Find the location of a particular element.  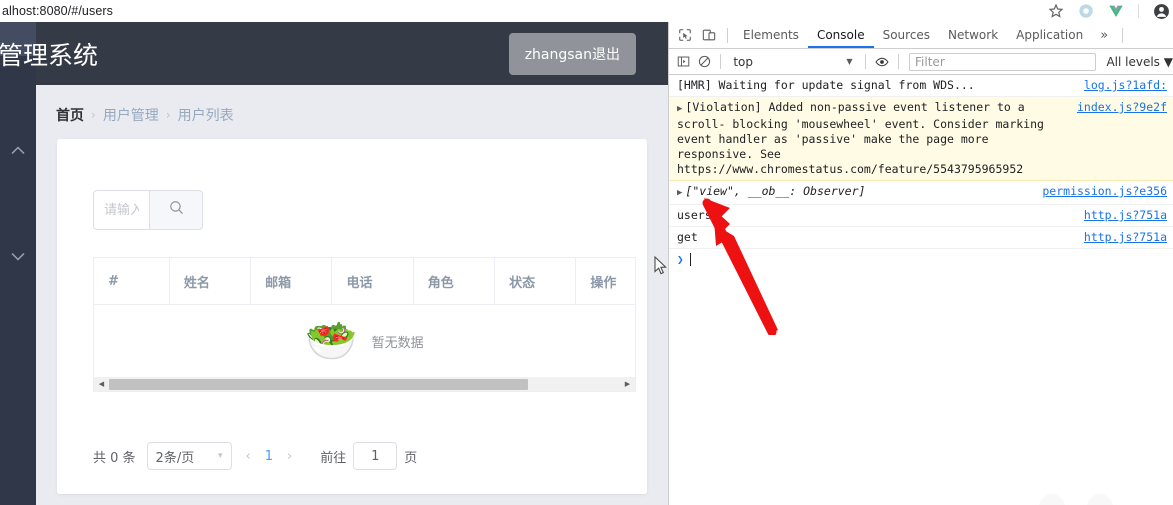

chevron-down-icon: ▾ is located at coordinates (220, 456).